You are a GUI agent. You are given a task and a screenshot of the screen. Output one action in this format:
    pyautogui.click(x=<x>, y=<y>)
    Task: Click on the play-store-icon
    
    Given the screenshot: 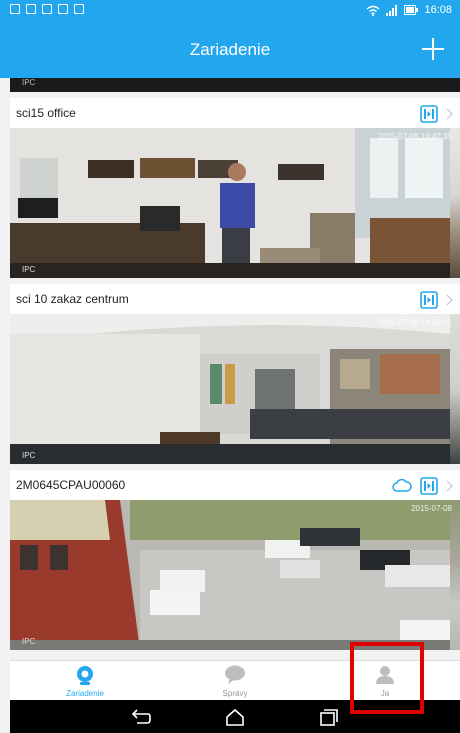 What is the action you would take?
    pyautogui.click(x=79, y=9)
    